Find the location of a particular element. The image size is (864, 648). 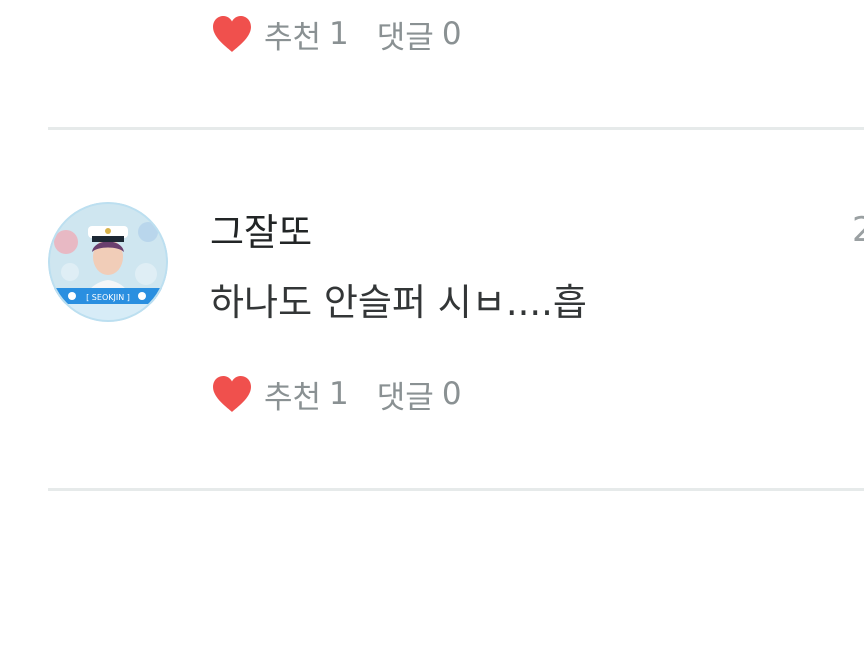

username: 그잘또 is located at coordinates (261, 233).